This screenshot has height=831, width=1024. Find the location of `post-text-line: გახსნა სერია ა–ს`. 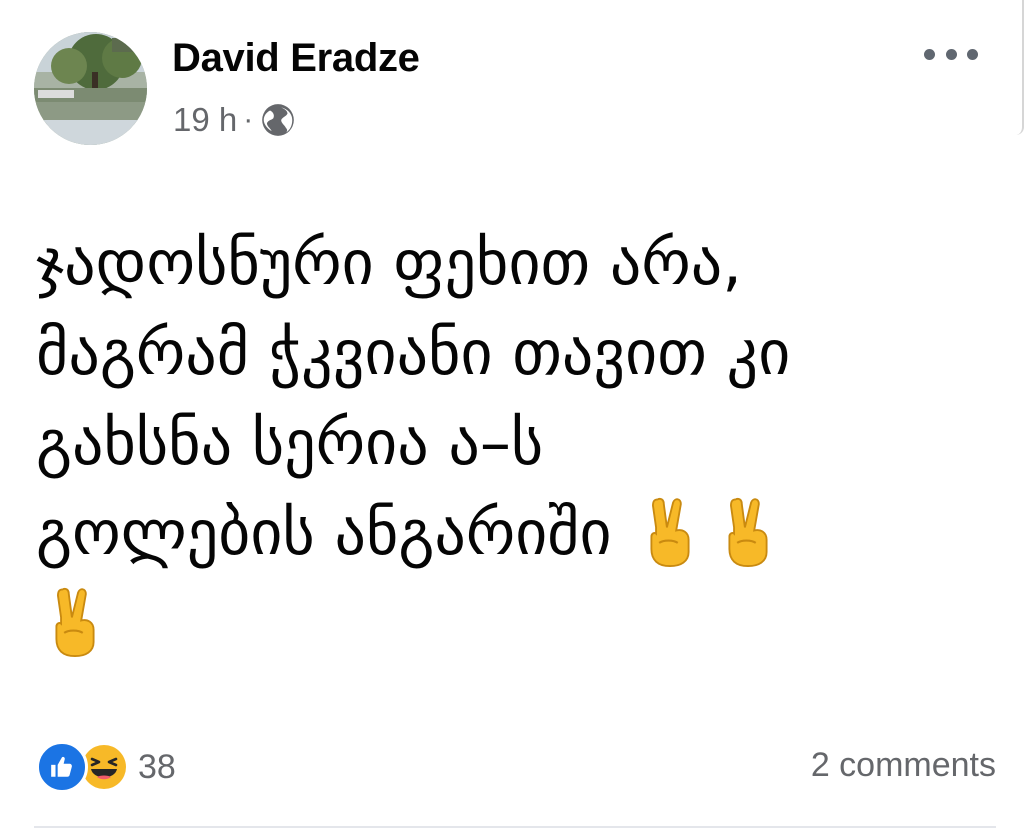

post-text-line: გახსნა სერია ა–ს is located at coordinates (290, 442).